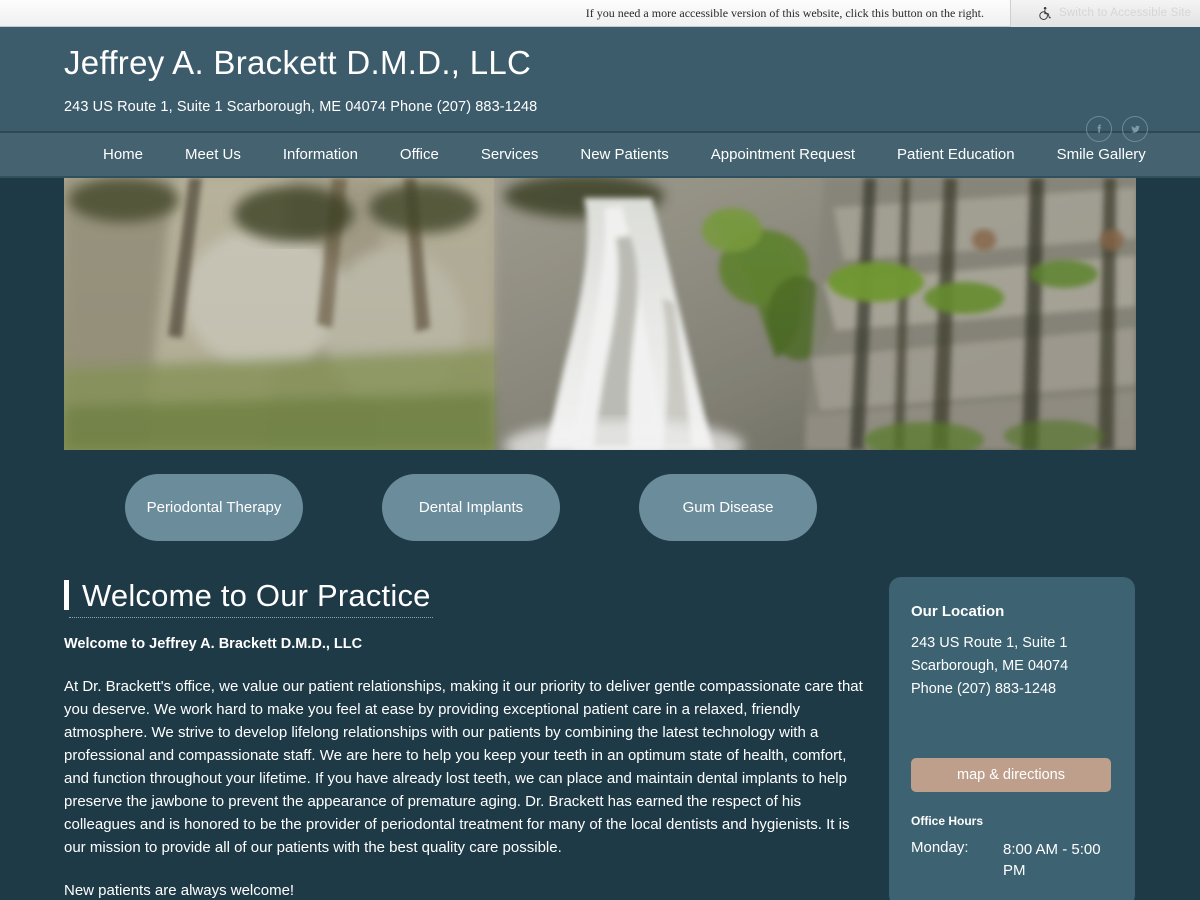 The height and width of the screenshot is (900, 1200). I want to click on switch-to-accessible-site-label: Switch to Accessible Site, so click(1125, 13).